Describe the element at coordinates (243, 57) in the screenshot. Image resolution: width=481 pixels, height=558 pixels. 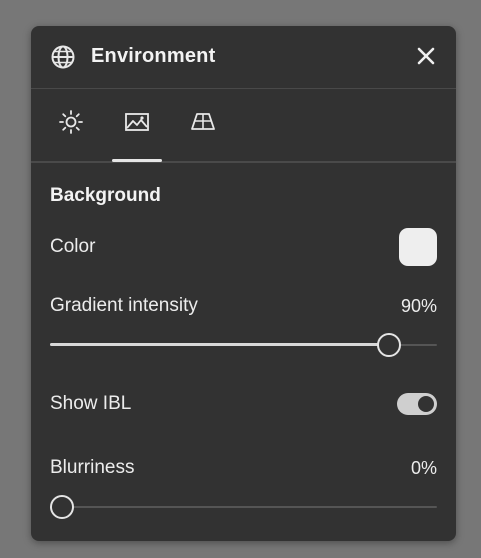
I see `panel-header: Environment` at that location.